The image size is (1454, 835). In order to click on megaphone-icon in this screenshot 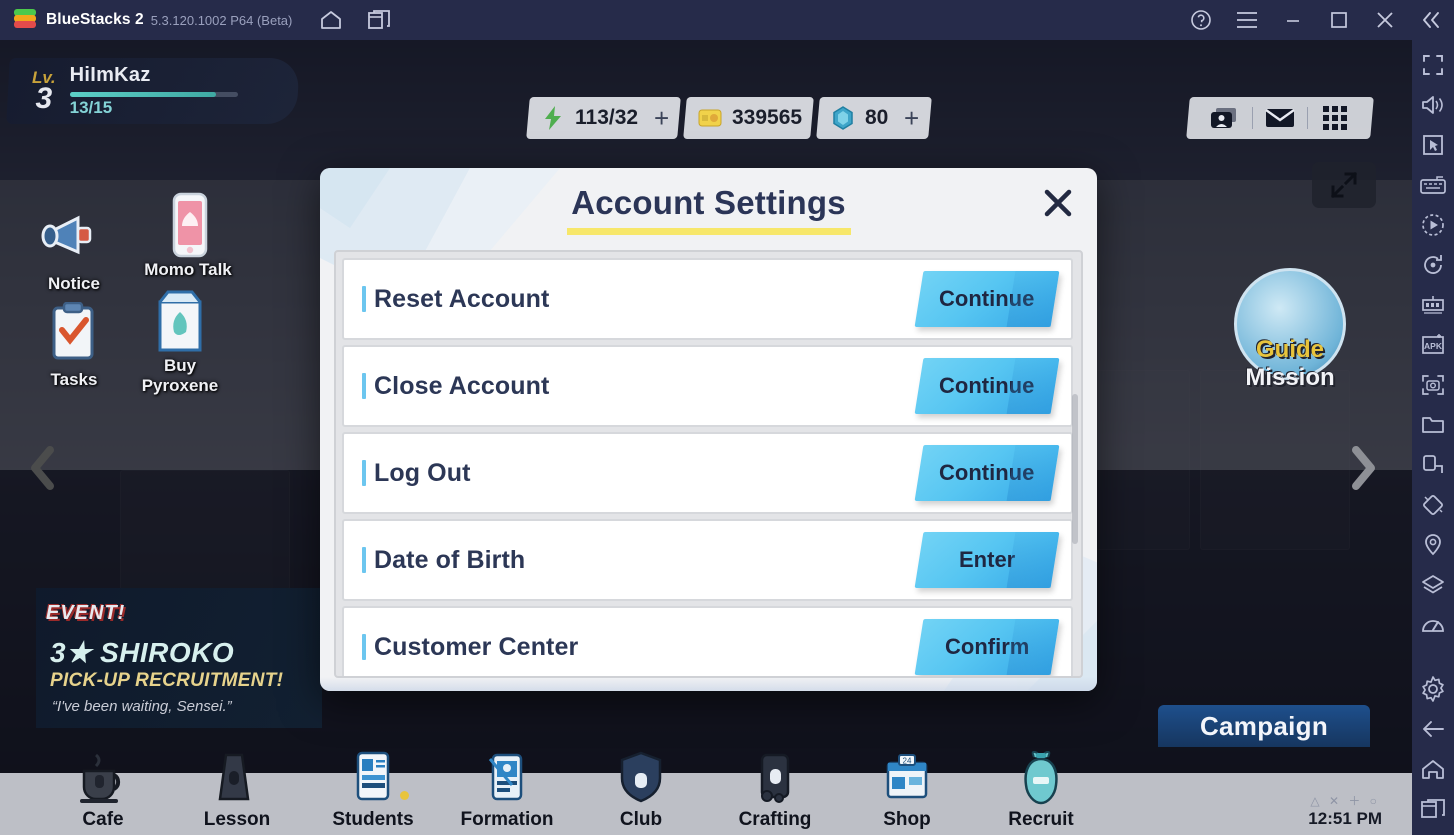, I will do `click(74, 239)`.